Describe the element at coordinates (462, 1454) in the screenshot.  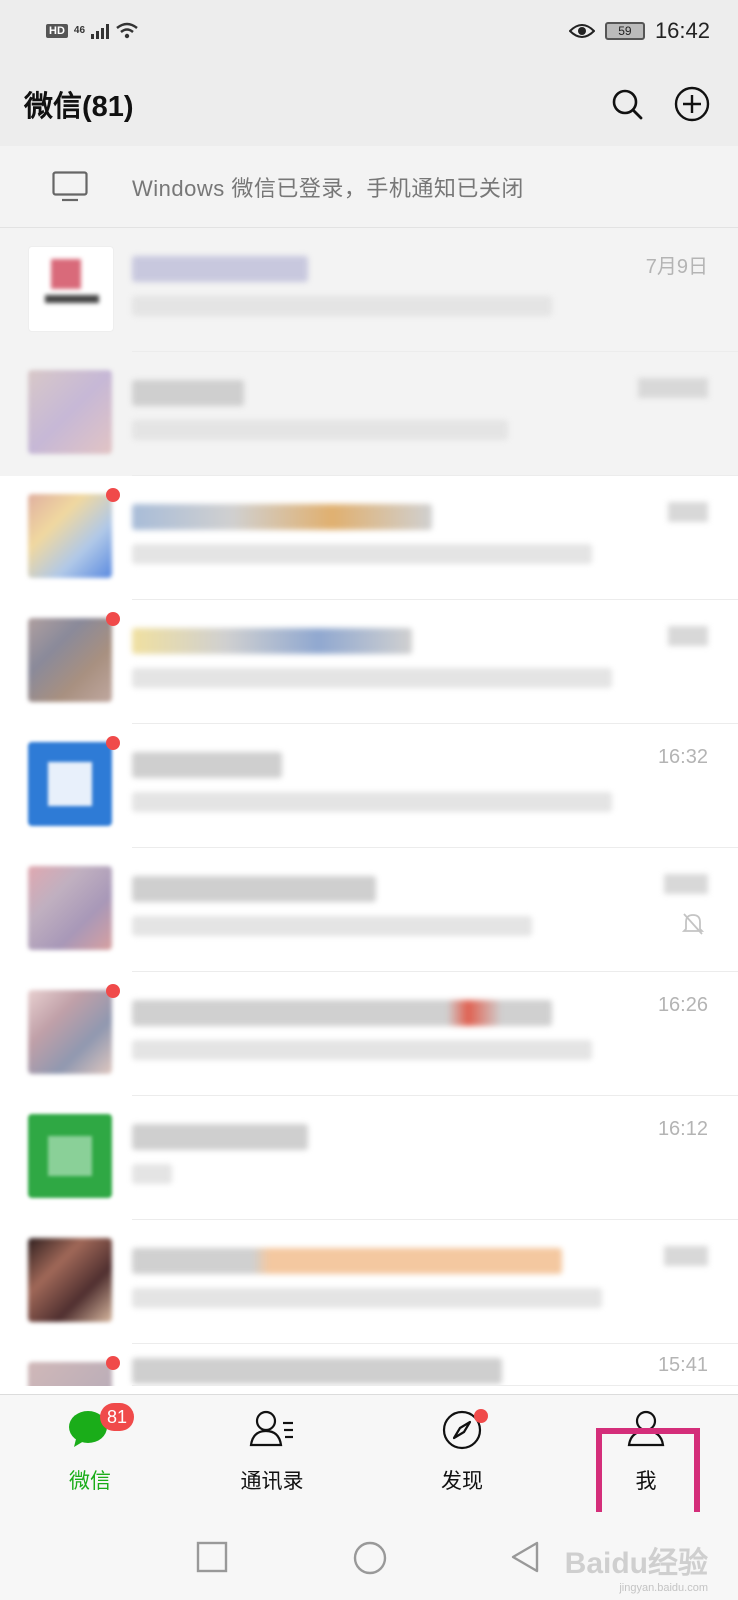
I see `tab-discover: 发现` at that location.